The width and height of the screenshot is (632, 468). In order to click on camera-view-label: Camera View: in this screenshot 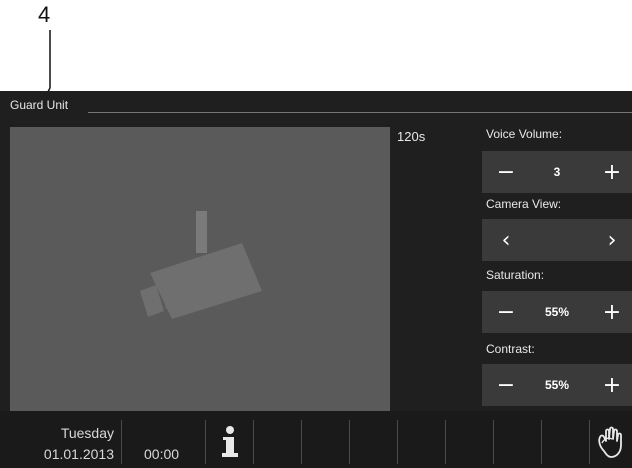, I will do `click(524, 204)`.